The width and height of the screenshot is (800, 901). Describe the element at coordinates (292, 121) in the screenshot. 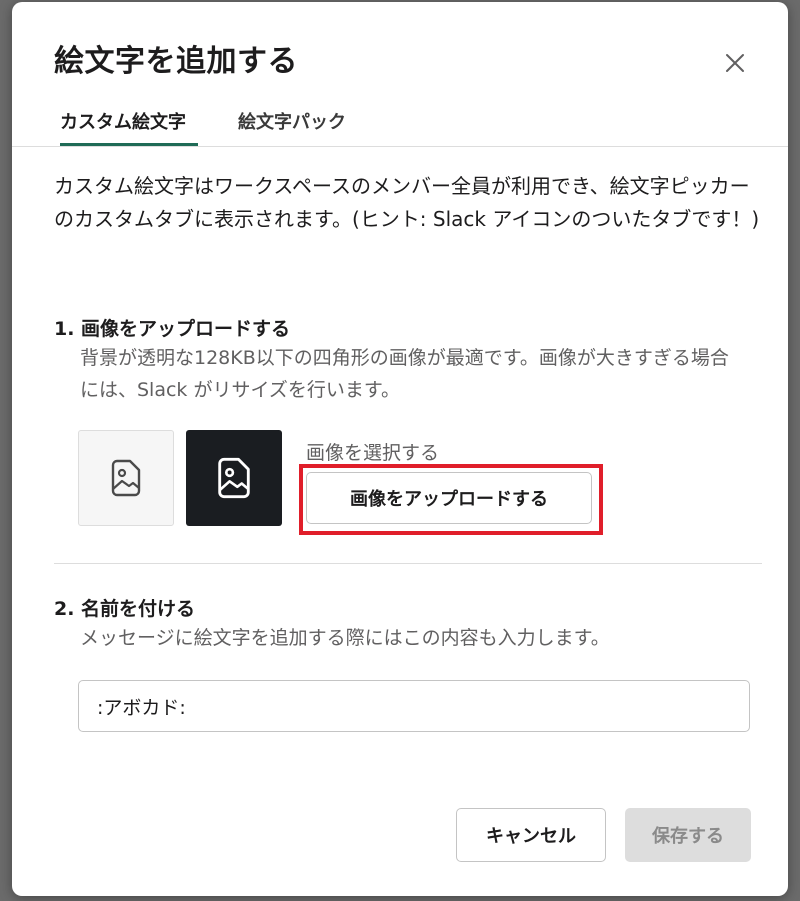

I see `tab-emoji-packs: 絵文字パック` at that location.